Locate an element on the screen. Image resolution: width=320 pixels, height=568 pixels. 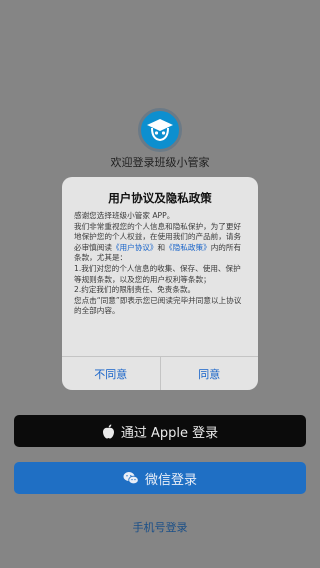
apple-icon is located at coordinates (108, 431).